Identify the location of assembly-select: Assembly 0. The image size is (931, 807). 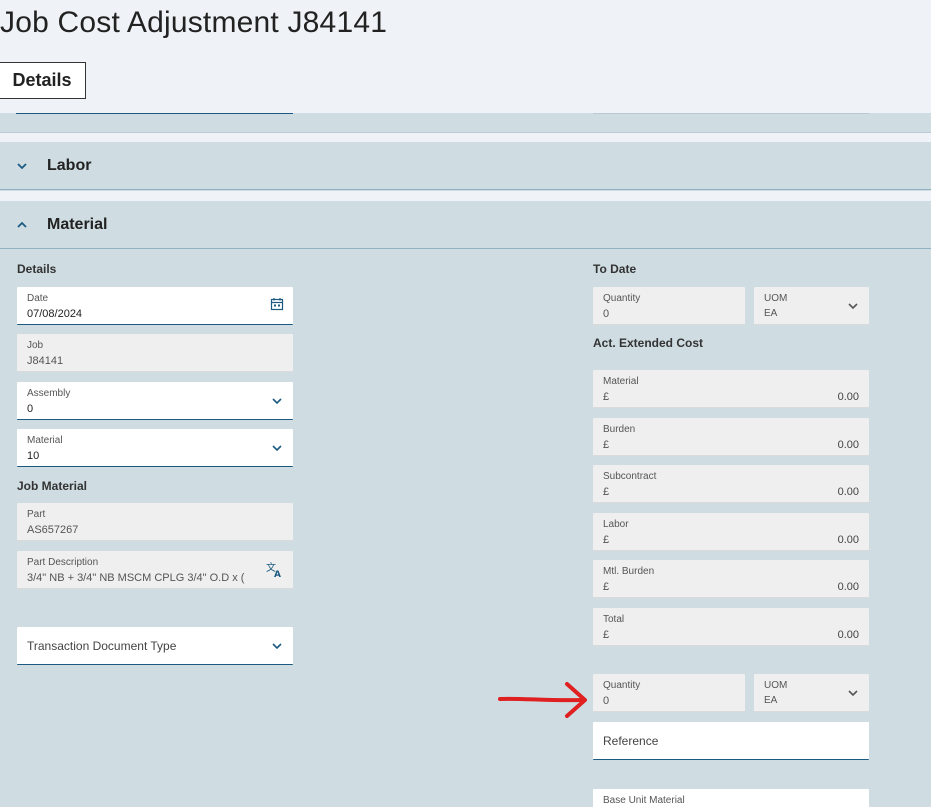
(155, 401).